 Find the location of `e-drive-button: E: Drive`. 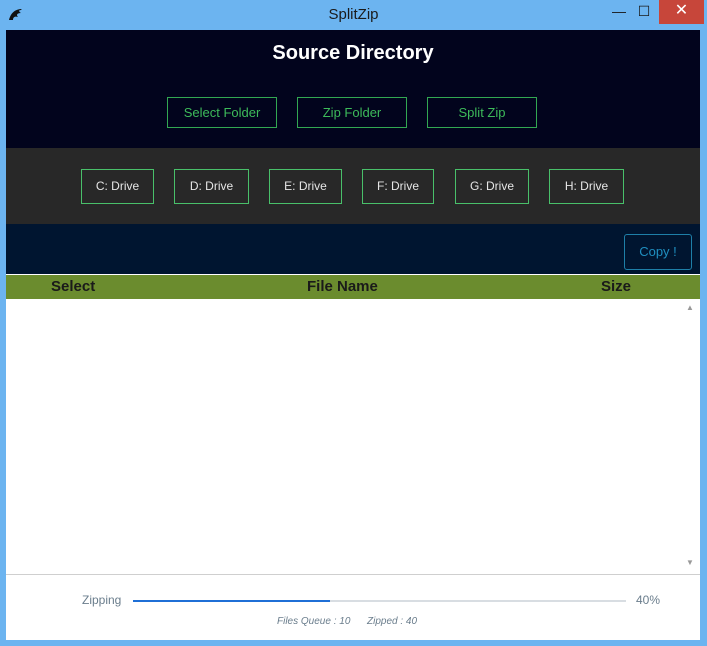

e-drive-button: E: Drive is located at coordinates (305, 186).